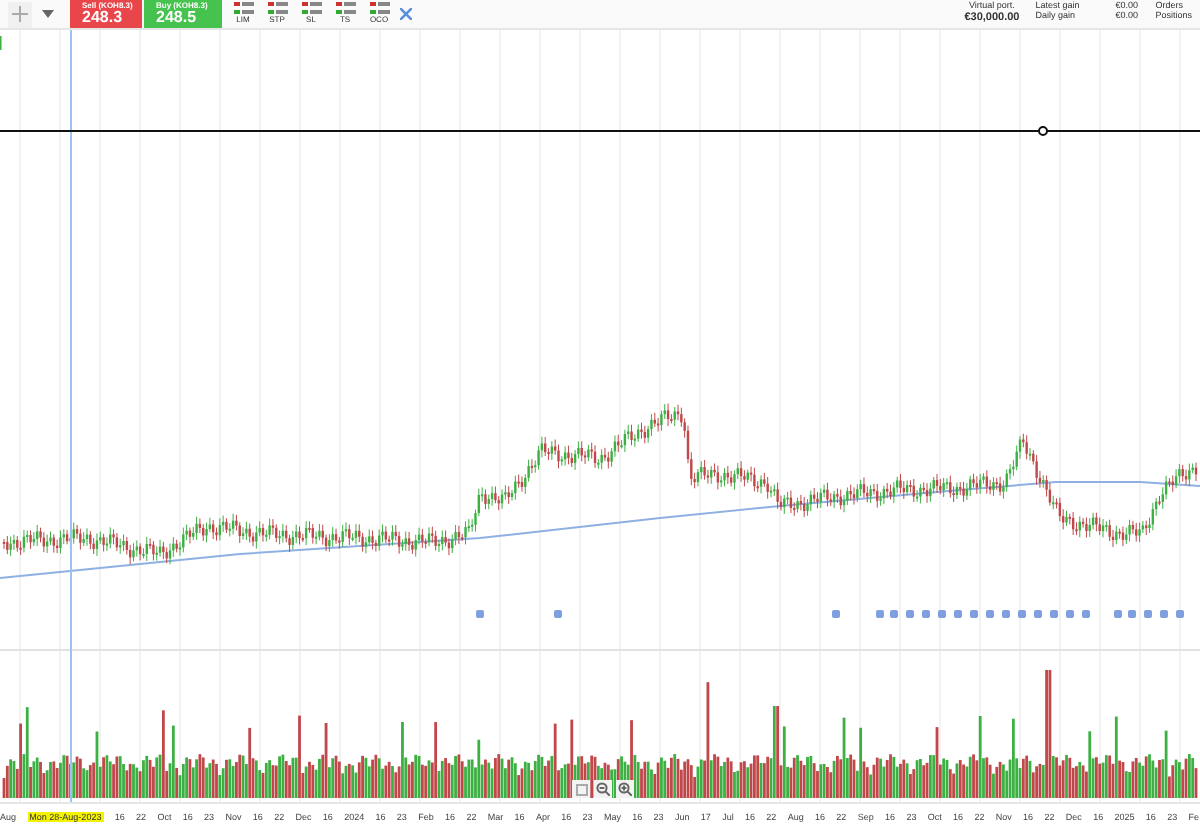 Image resolution: width=1200 pixels, height=826 pixels. What do you see at coordinates (1043, 131) in the screenshot?
I see `line-handle` at bounding box center [1043, 131].